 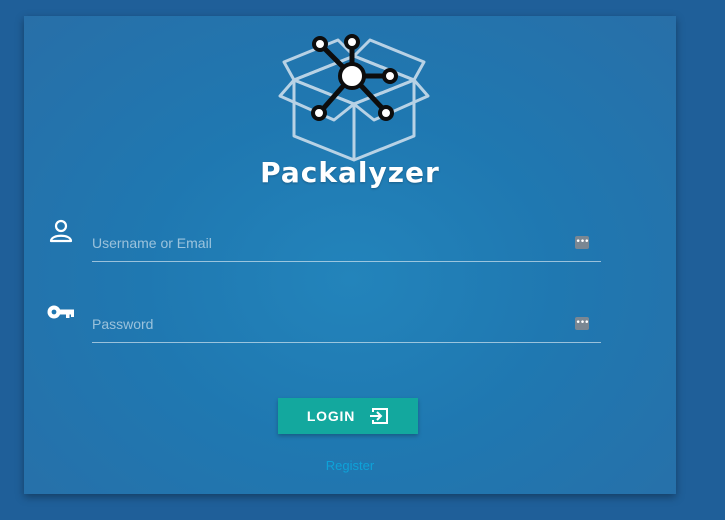 I want to click on username-input, so click(x=327, y=243).